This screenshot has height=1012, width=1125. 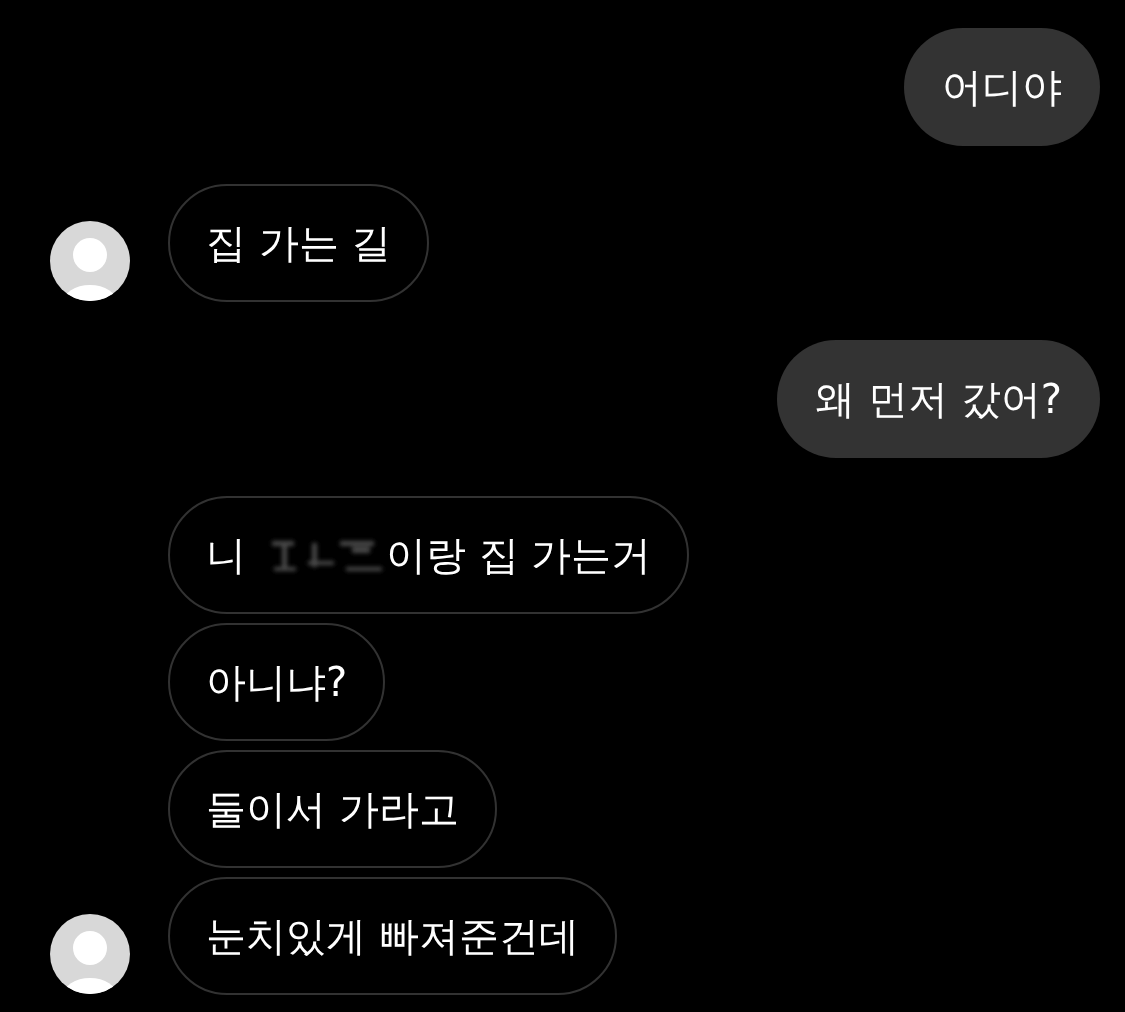 I want to click on message-text: 눈치있게 빠져준건데, so click(x=392, y=936).